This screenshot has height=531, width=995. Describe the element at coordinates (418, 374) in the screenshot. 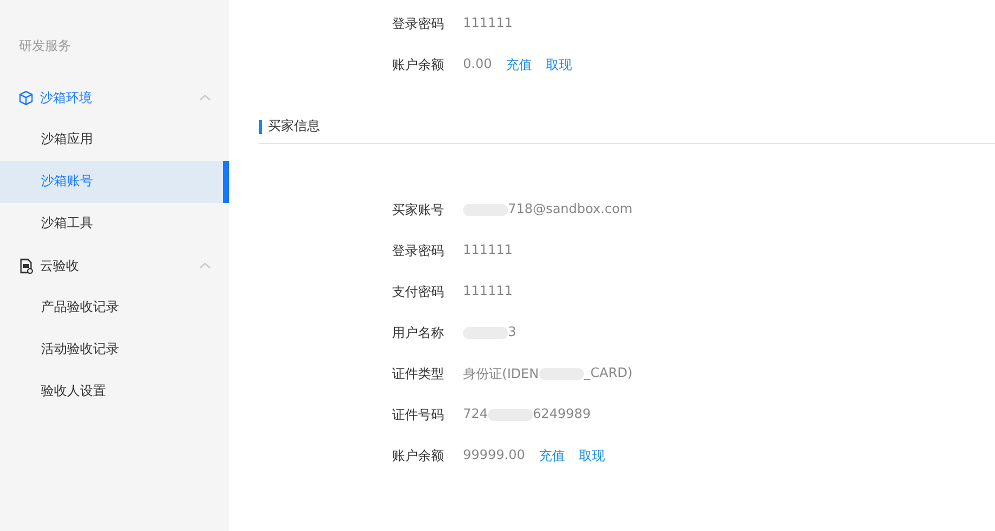

I see `field-label: 证件类型` at that location.